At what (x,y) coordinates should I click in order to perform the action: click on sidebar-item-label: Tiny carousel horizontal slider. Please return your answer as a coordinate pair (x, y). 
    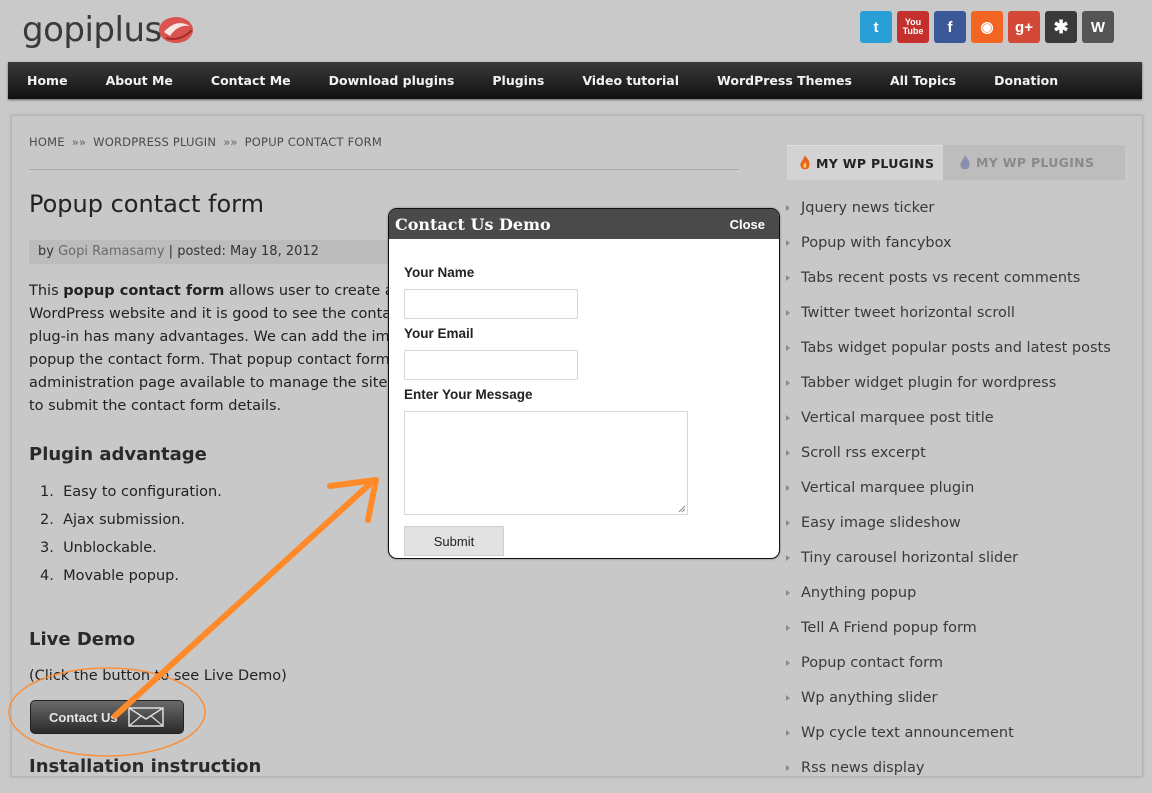
    Looking at the image, I should click on (910, 558).